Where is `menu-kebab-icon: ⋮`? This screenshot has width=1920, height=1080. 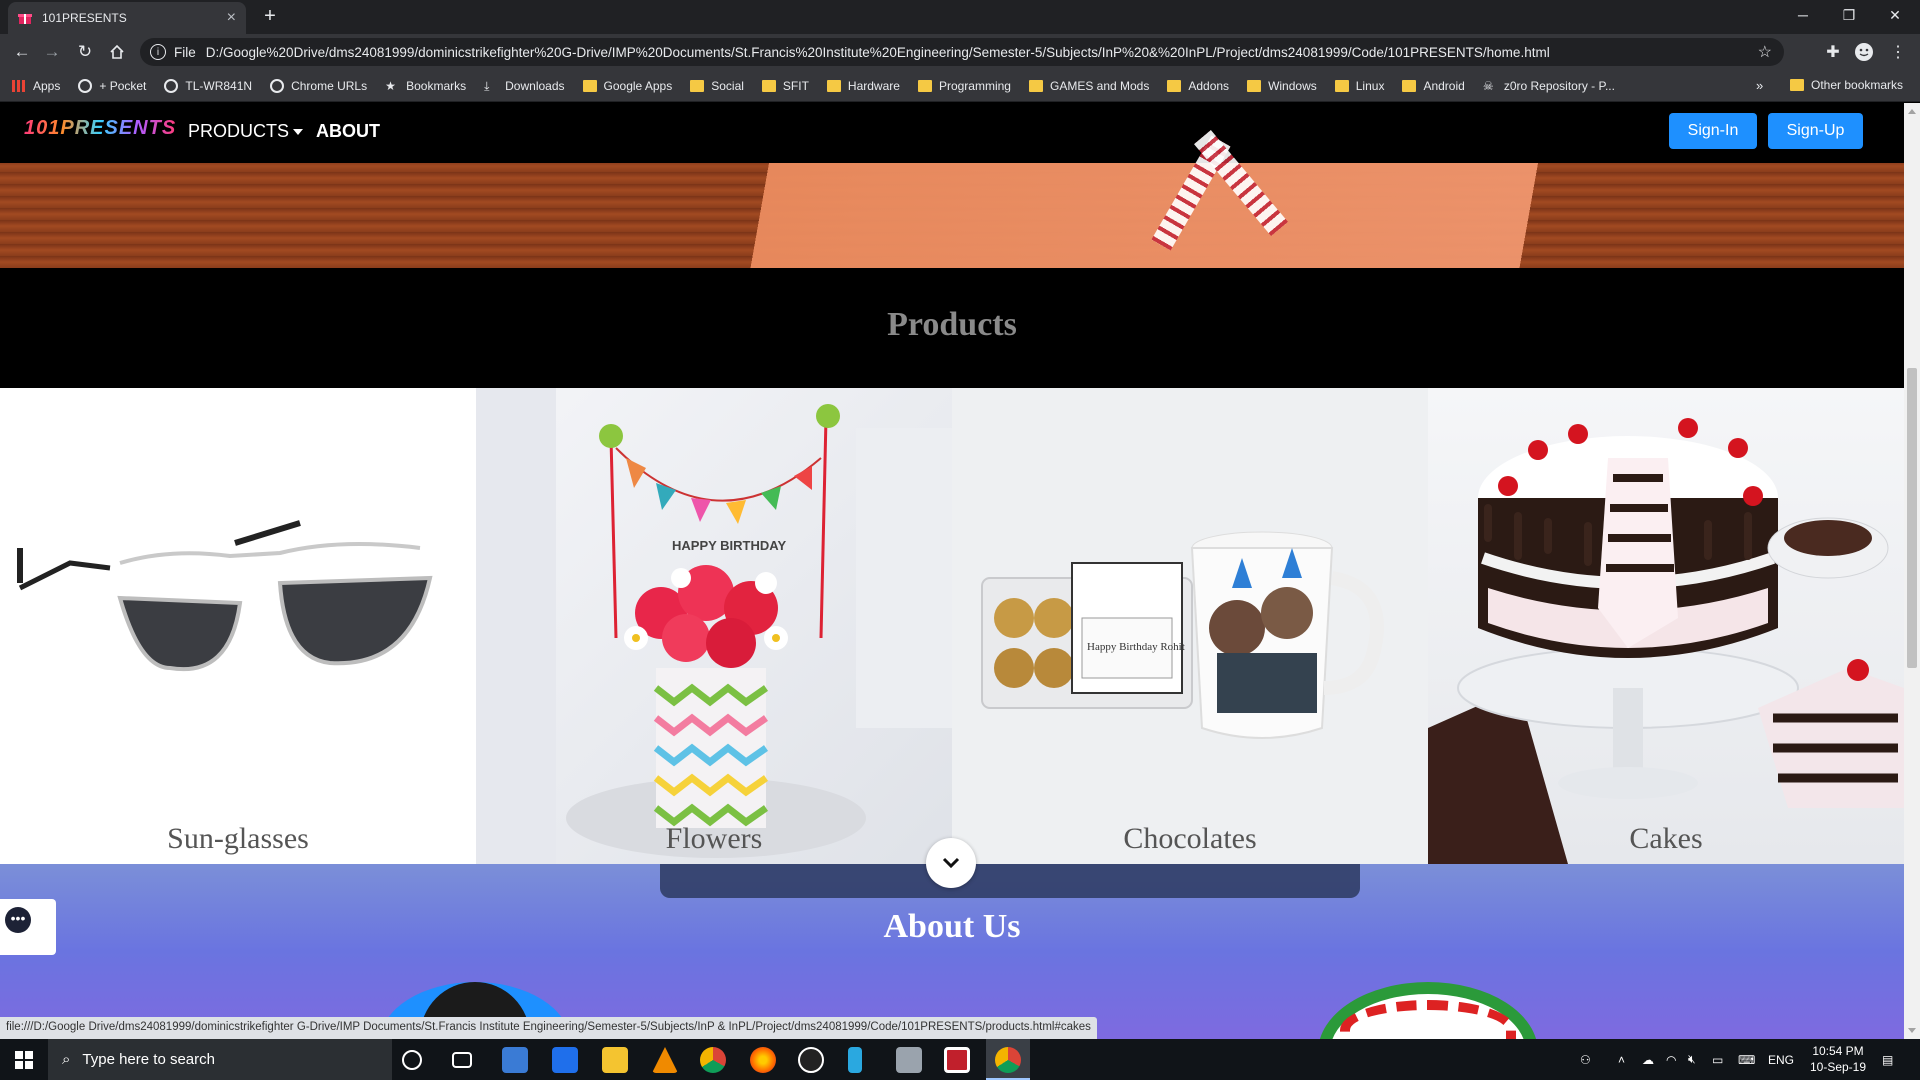
menu-kebab-icon: ⋮ is located at coordinates (1898, 52).